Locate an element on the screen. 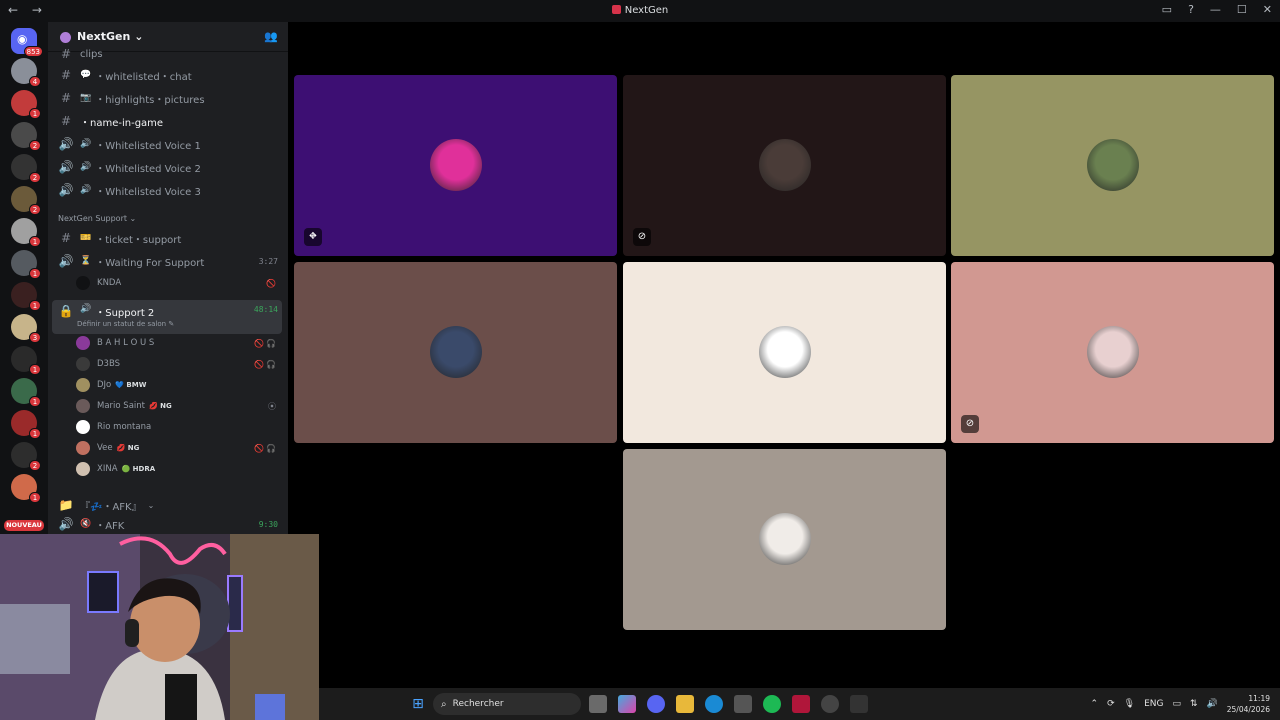 The width and height of the screenshot is (1280, 720). voice-user: DJo 💙 BMW is located at coordinates (179, 385).